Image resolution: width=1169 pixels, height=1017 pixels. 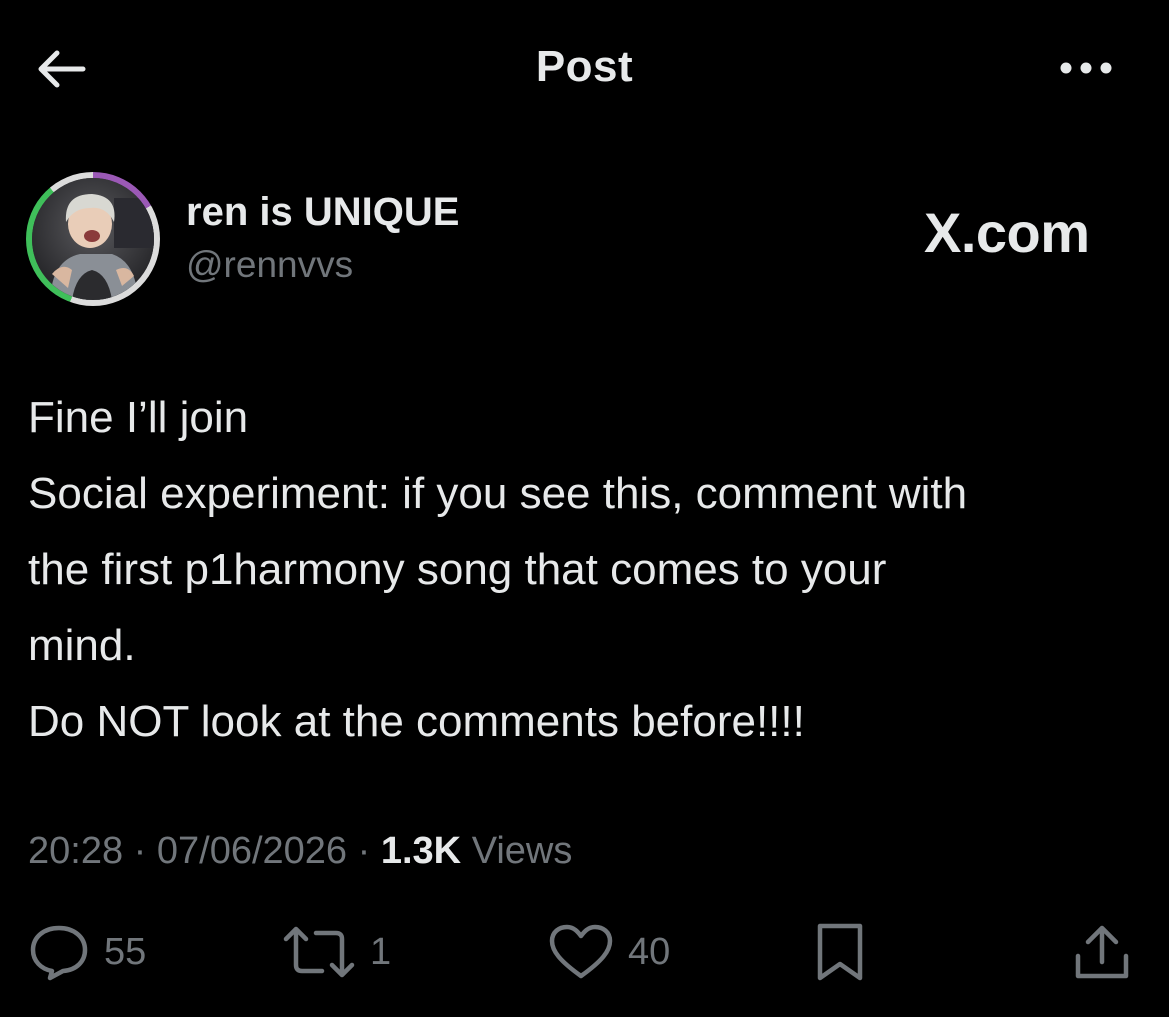 I want to click on bookmark-button, so click(x=840, y=952).